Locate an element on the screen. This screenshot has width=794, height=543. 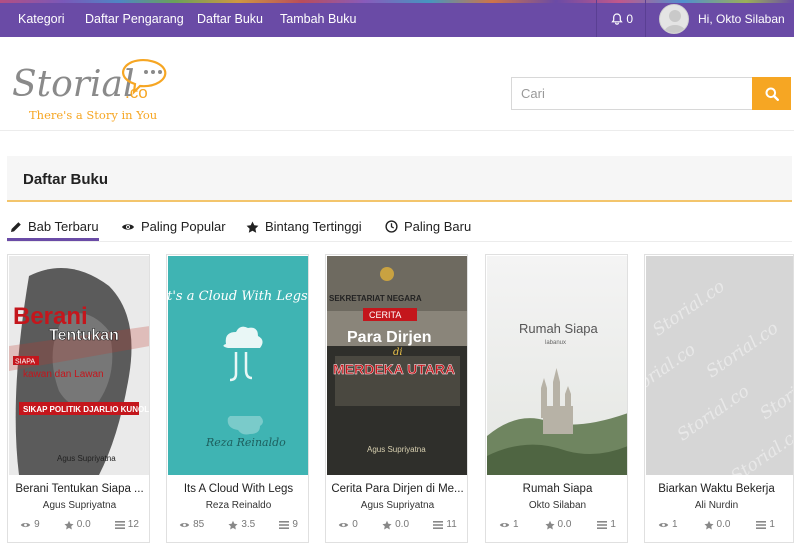
tab-paling-popular: Paling Popular is located at coordinates (173, 226).